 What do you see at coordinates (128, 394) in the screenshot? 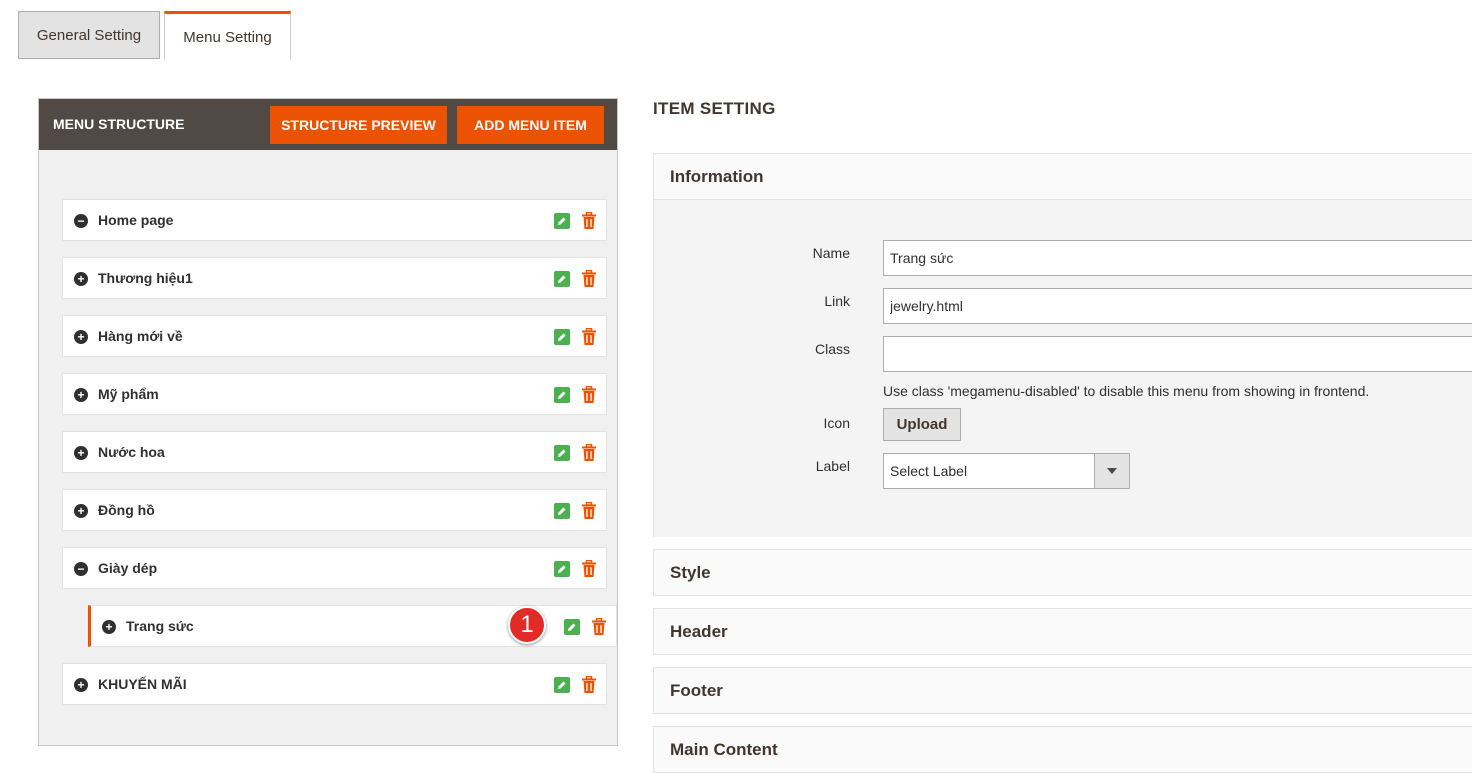
I see `menu-item-label: Mỹ phẩm` at bounding box center [128, 394].